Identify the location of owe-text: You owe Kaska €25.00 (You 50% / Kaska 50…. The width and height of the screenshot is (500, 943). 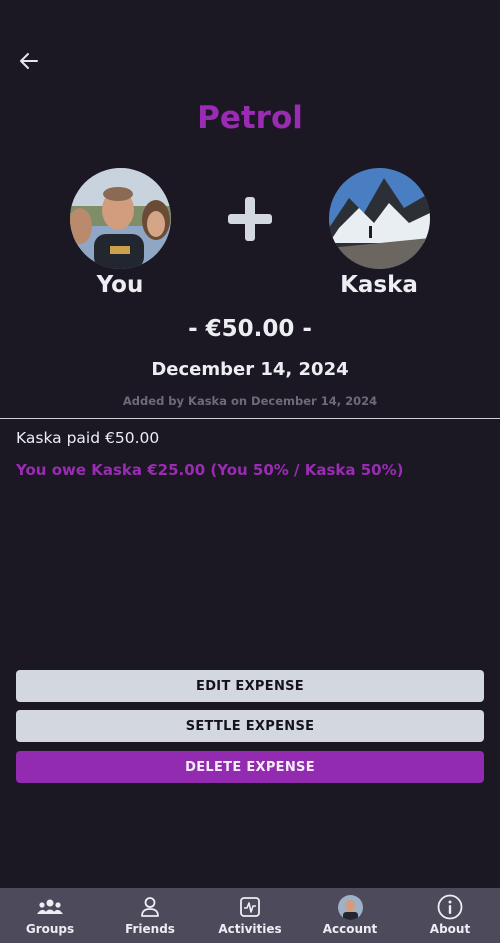
(210, 470).